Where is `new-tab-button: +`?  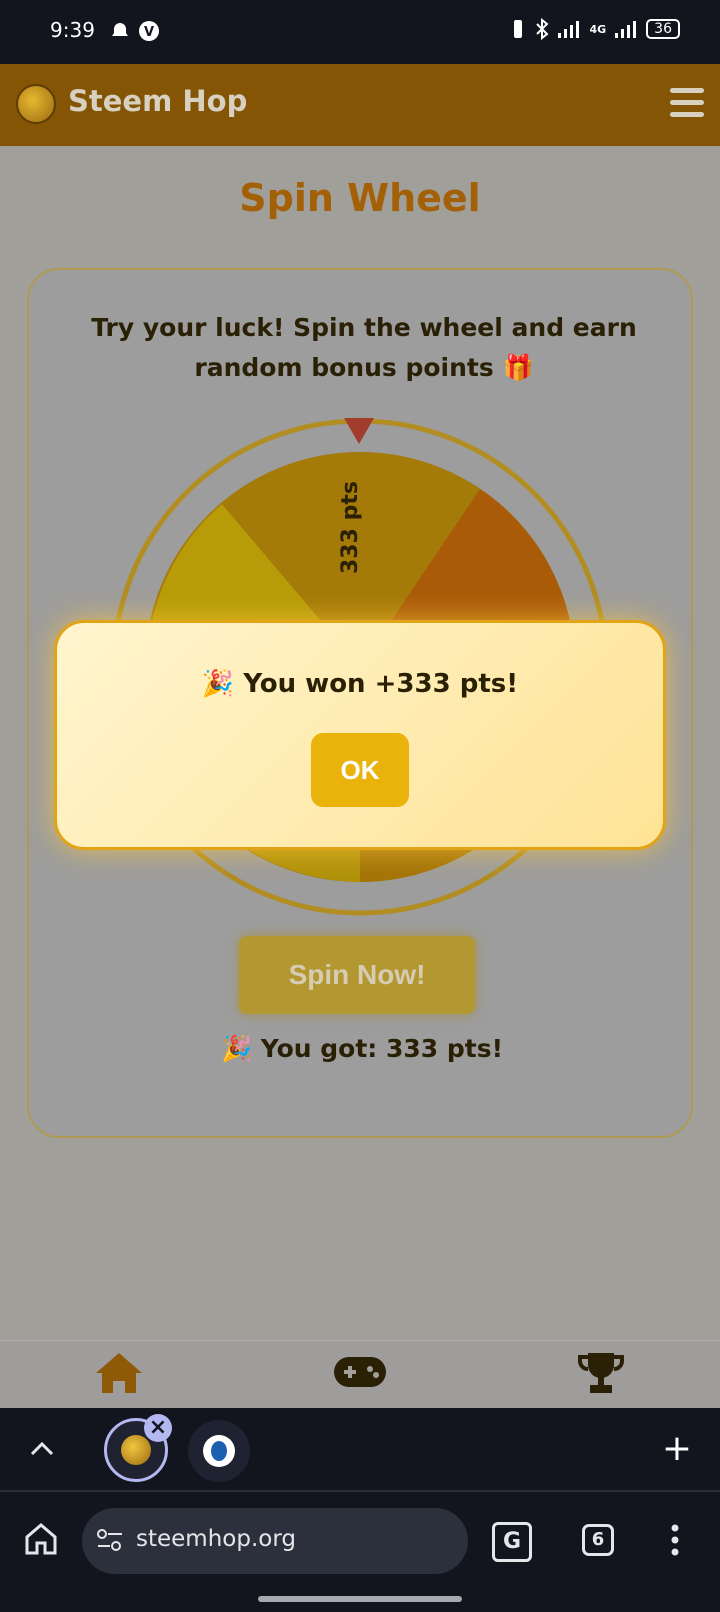
new-tab-button: + is located at coordinates (677, 1448).